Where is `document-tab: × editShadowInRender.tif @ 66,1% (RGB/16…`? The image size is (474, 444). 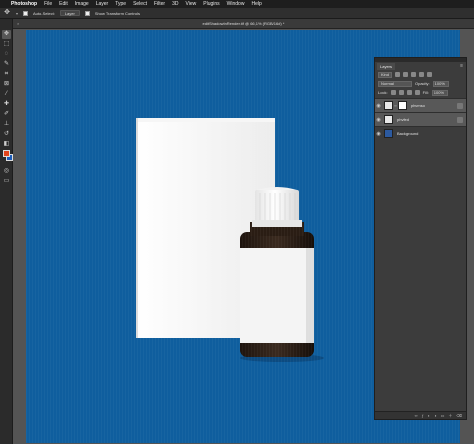
document-tab: × editShadowInRender.tif @ 66,1% (RGB/16… is located at coordinates (243, 24).